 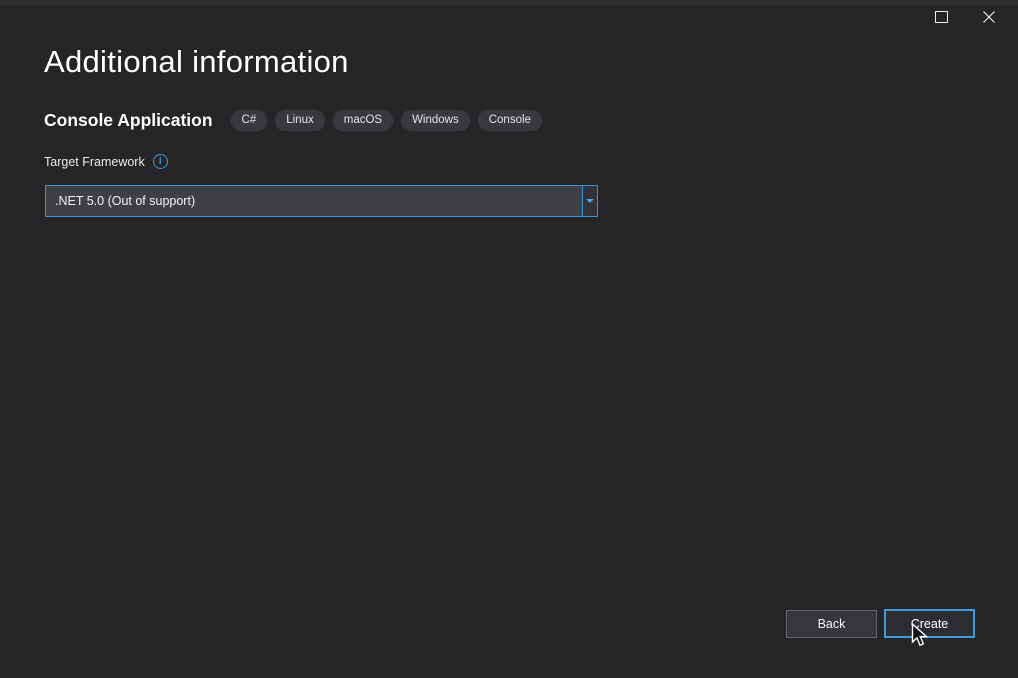 I want to click on project-type-name: Console Application, so click(x=128, y=120).